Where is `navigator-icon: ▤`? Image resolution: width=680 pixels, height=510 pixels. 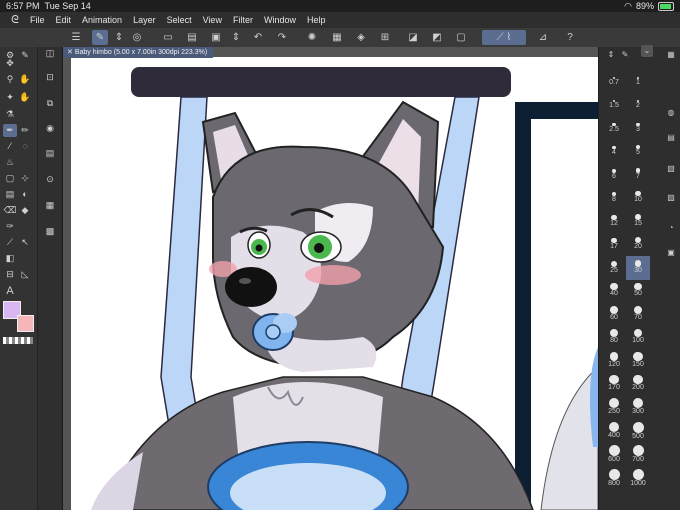 navigator-icon: ▤ is located at coordinates (50, 153).